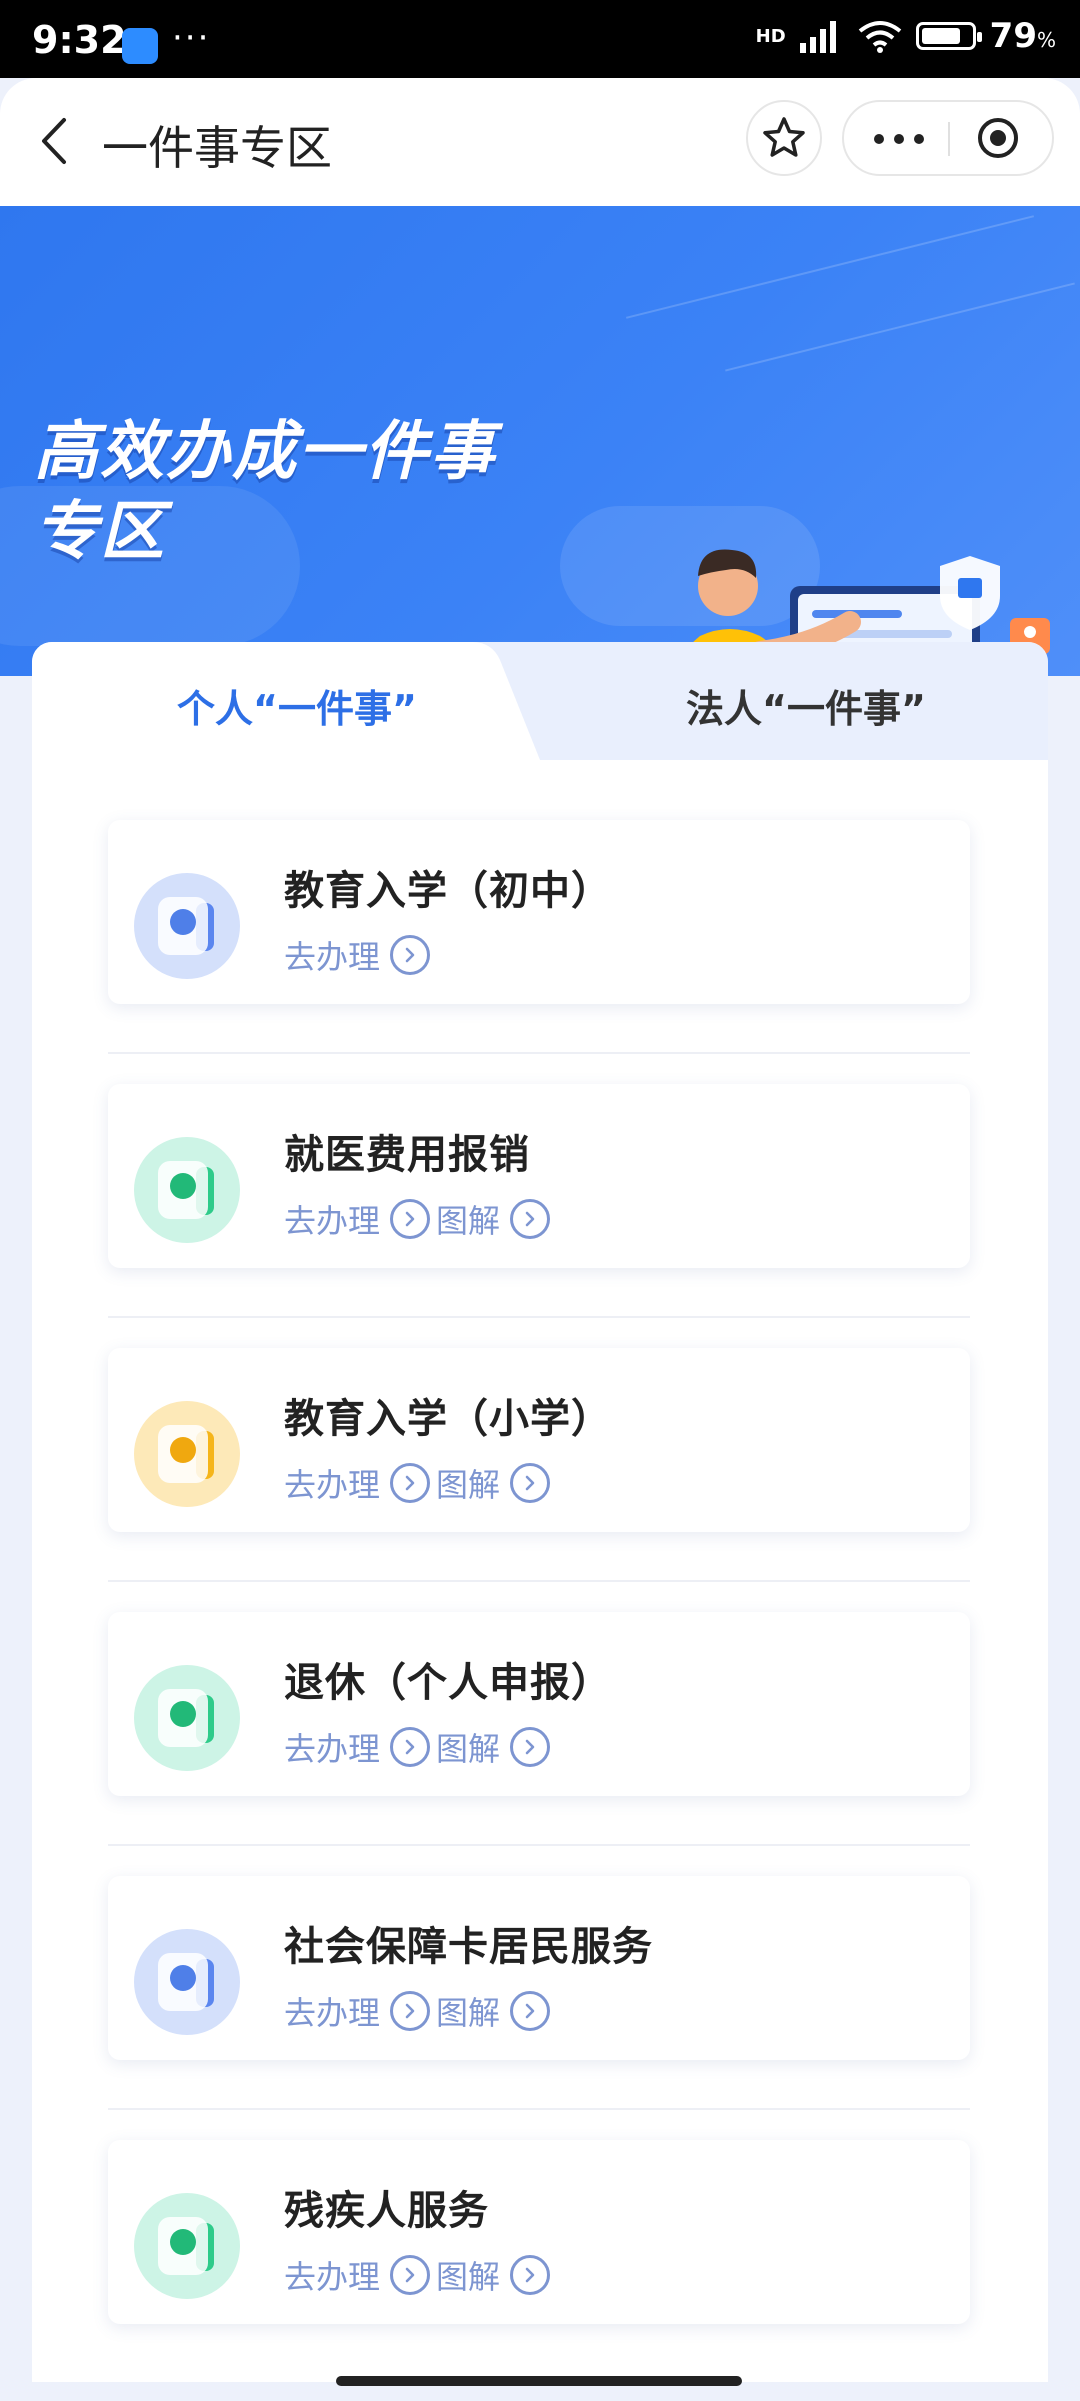 This screenshot has width=1080, height=2401. Describe the element at coordinates (1046, 40) in the screenshot. I see `battery-unit: %` at that location.